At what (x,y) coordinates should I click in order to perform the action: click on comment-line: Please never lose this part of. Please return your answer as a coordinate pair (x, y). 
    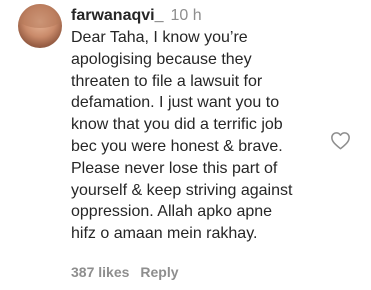
    Looking at the image, I should click on (174, 168).